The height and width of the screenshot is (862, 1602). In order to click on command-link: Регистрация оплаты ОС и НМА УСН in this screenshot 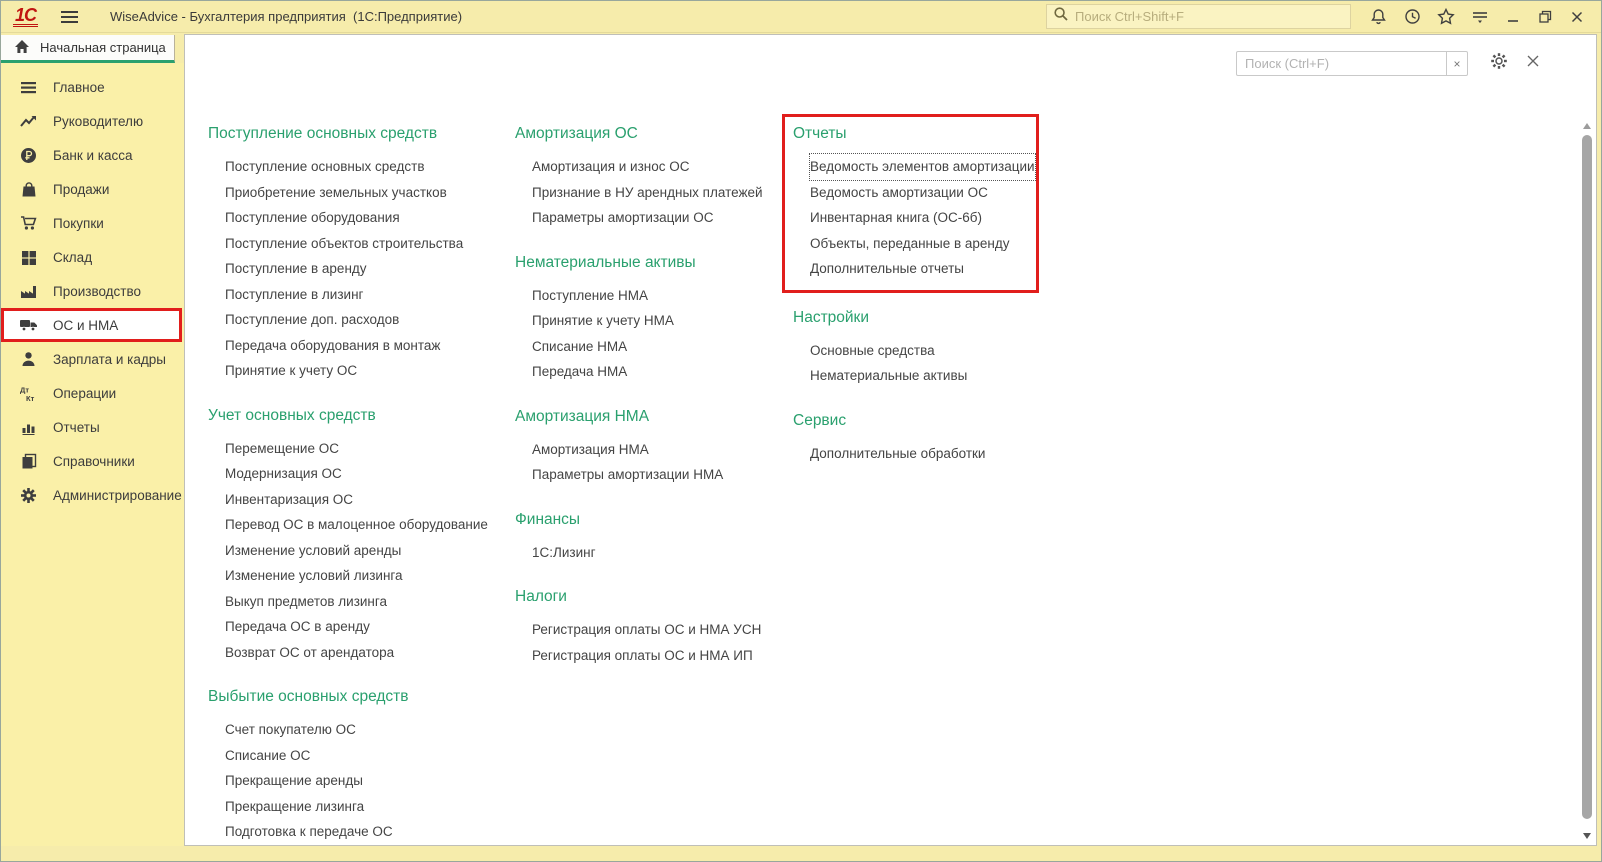, I will do `click(646, 630)`.